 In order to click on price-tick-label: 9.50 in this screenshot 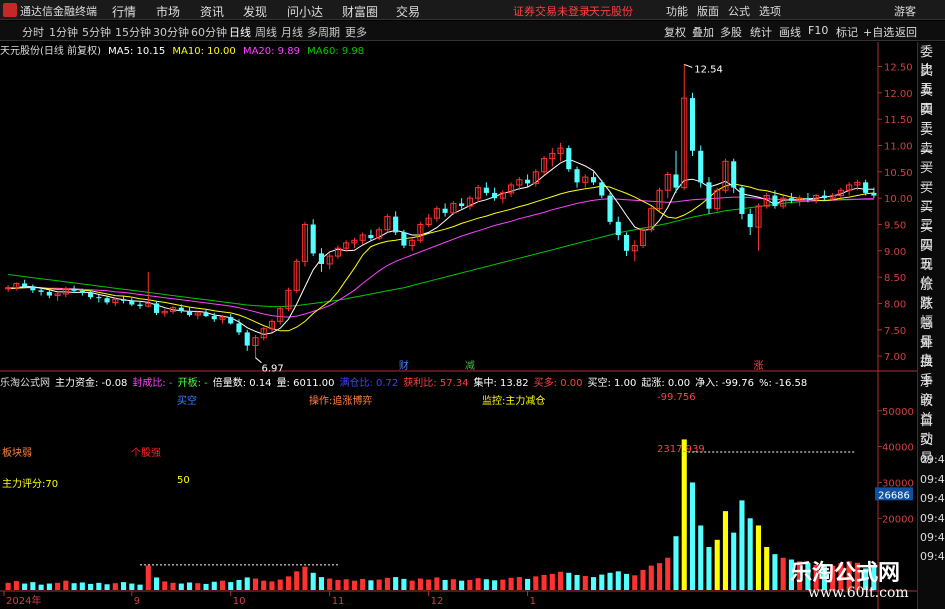, I will do `click(895, 225)`.